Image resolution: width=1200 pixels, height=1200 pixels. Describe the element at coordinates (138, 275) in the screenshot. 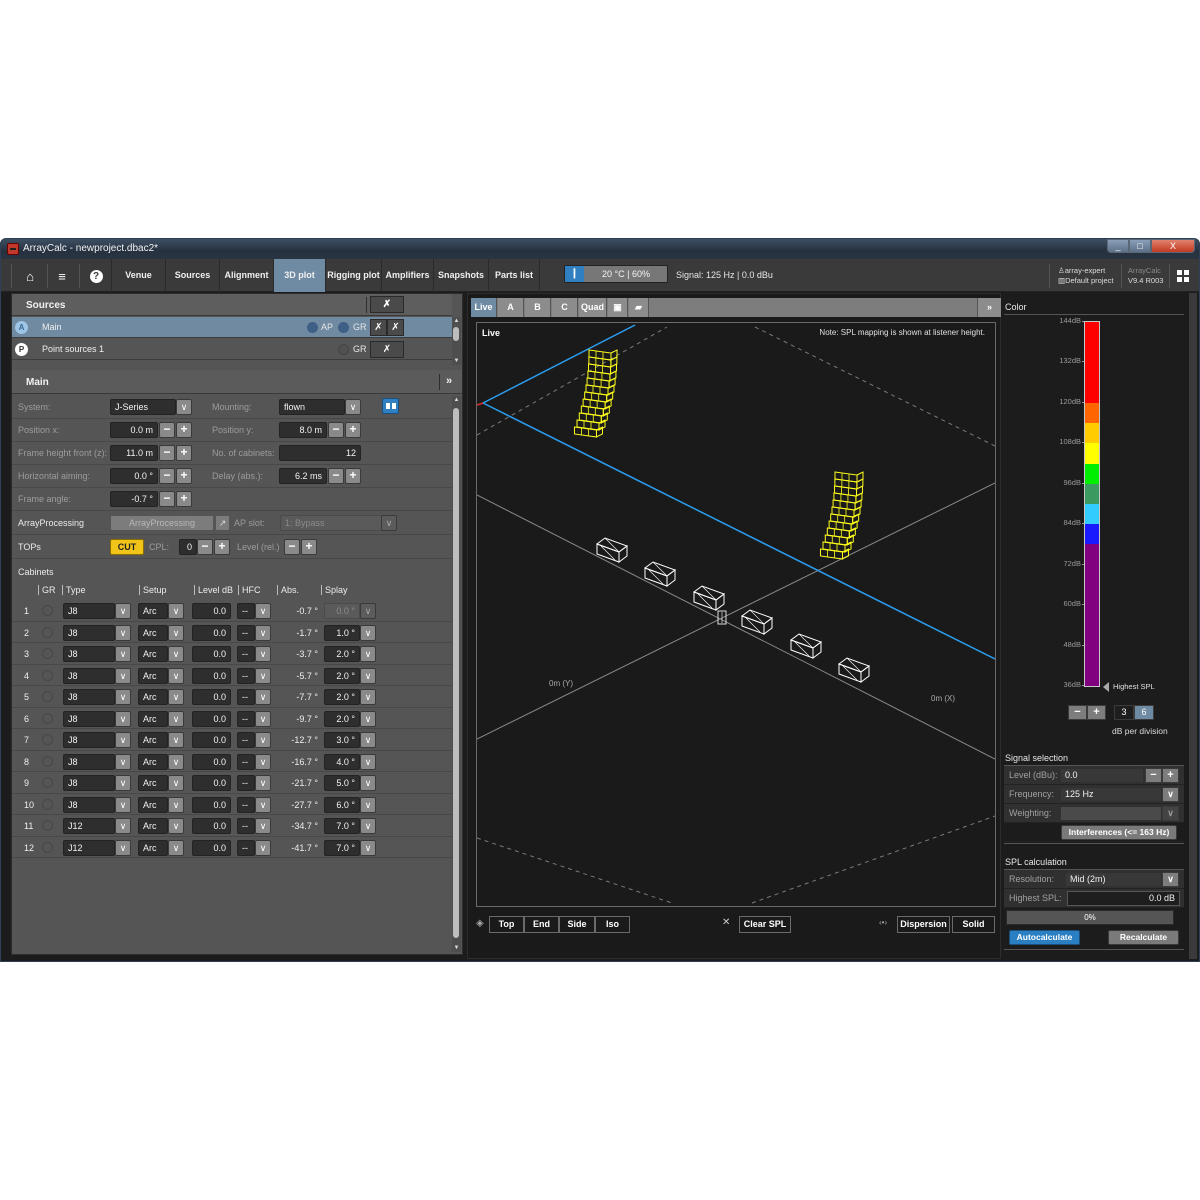

I see `tab-venue: Venue` at that location.